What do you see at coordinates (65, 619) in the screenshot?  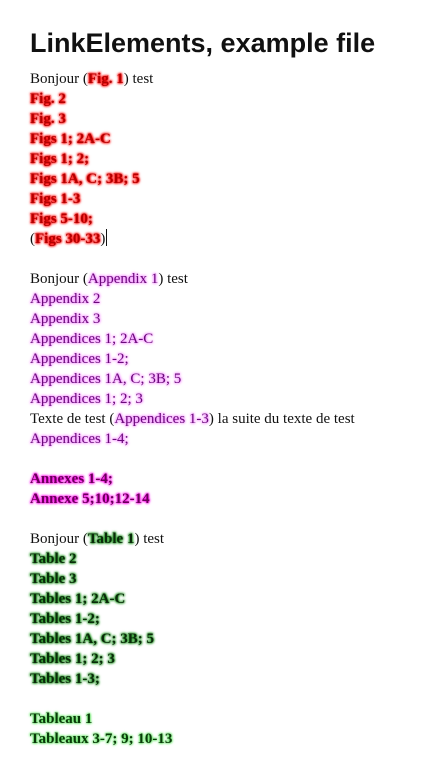 I see `table-link: Tables 1-2;` at bounding box center [65, 619].